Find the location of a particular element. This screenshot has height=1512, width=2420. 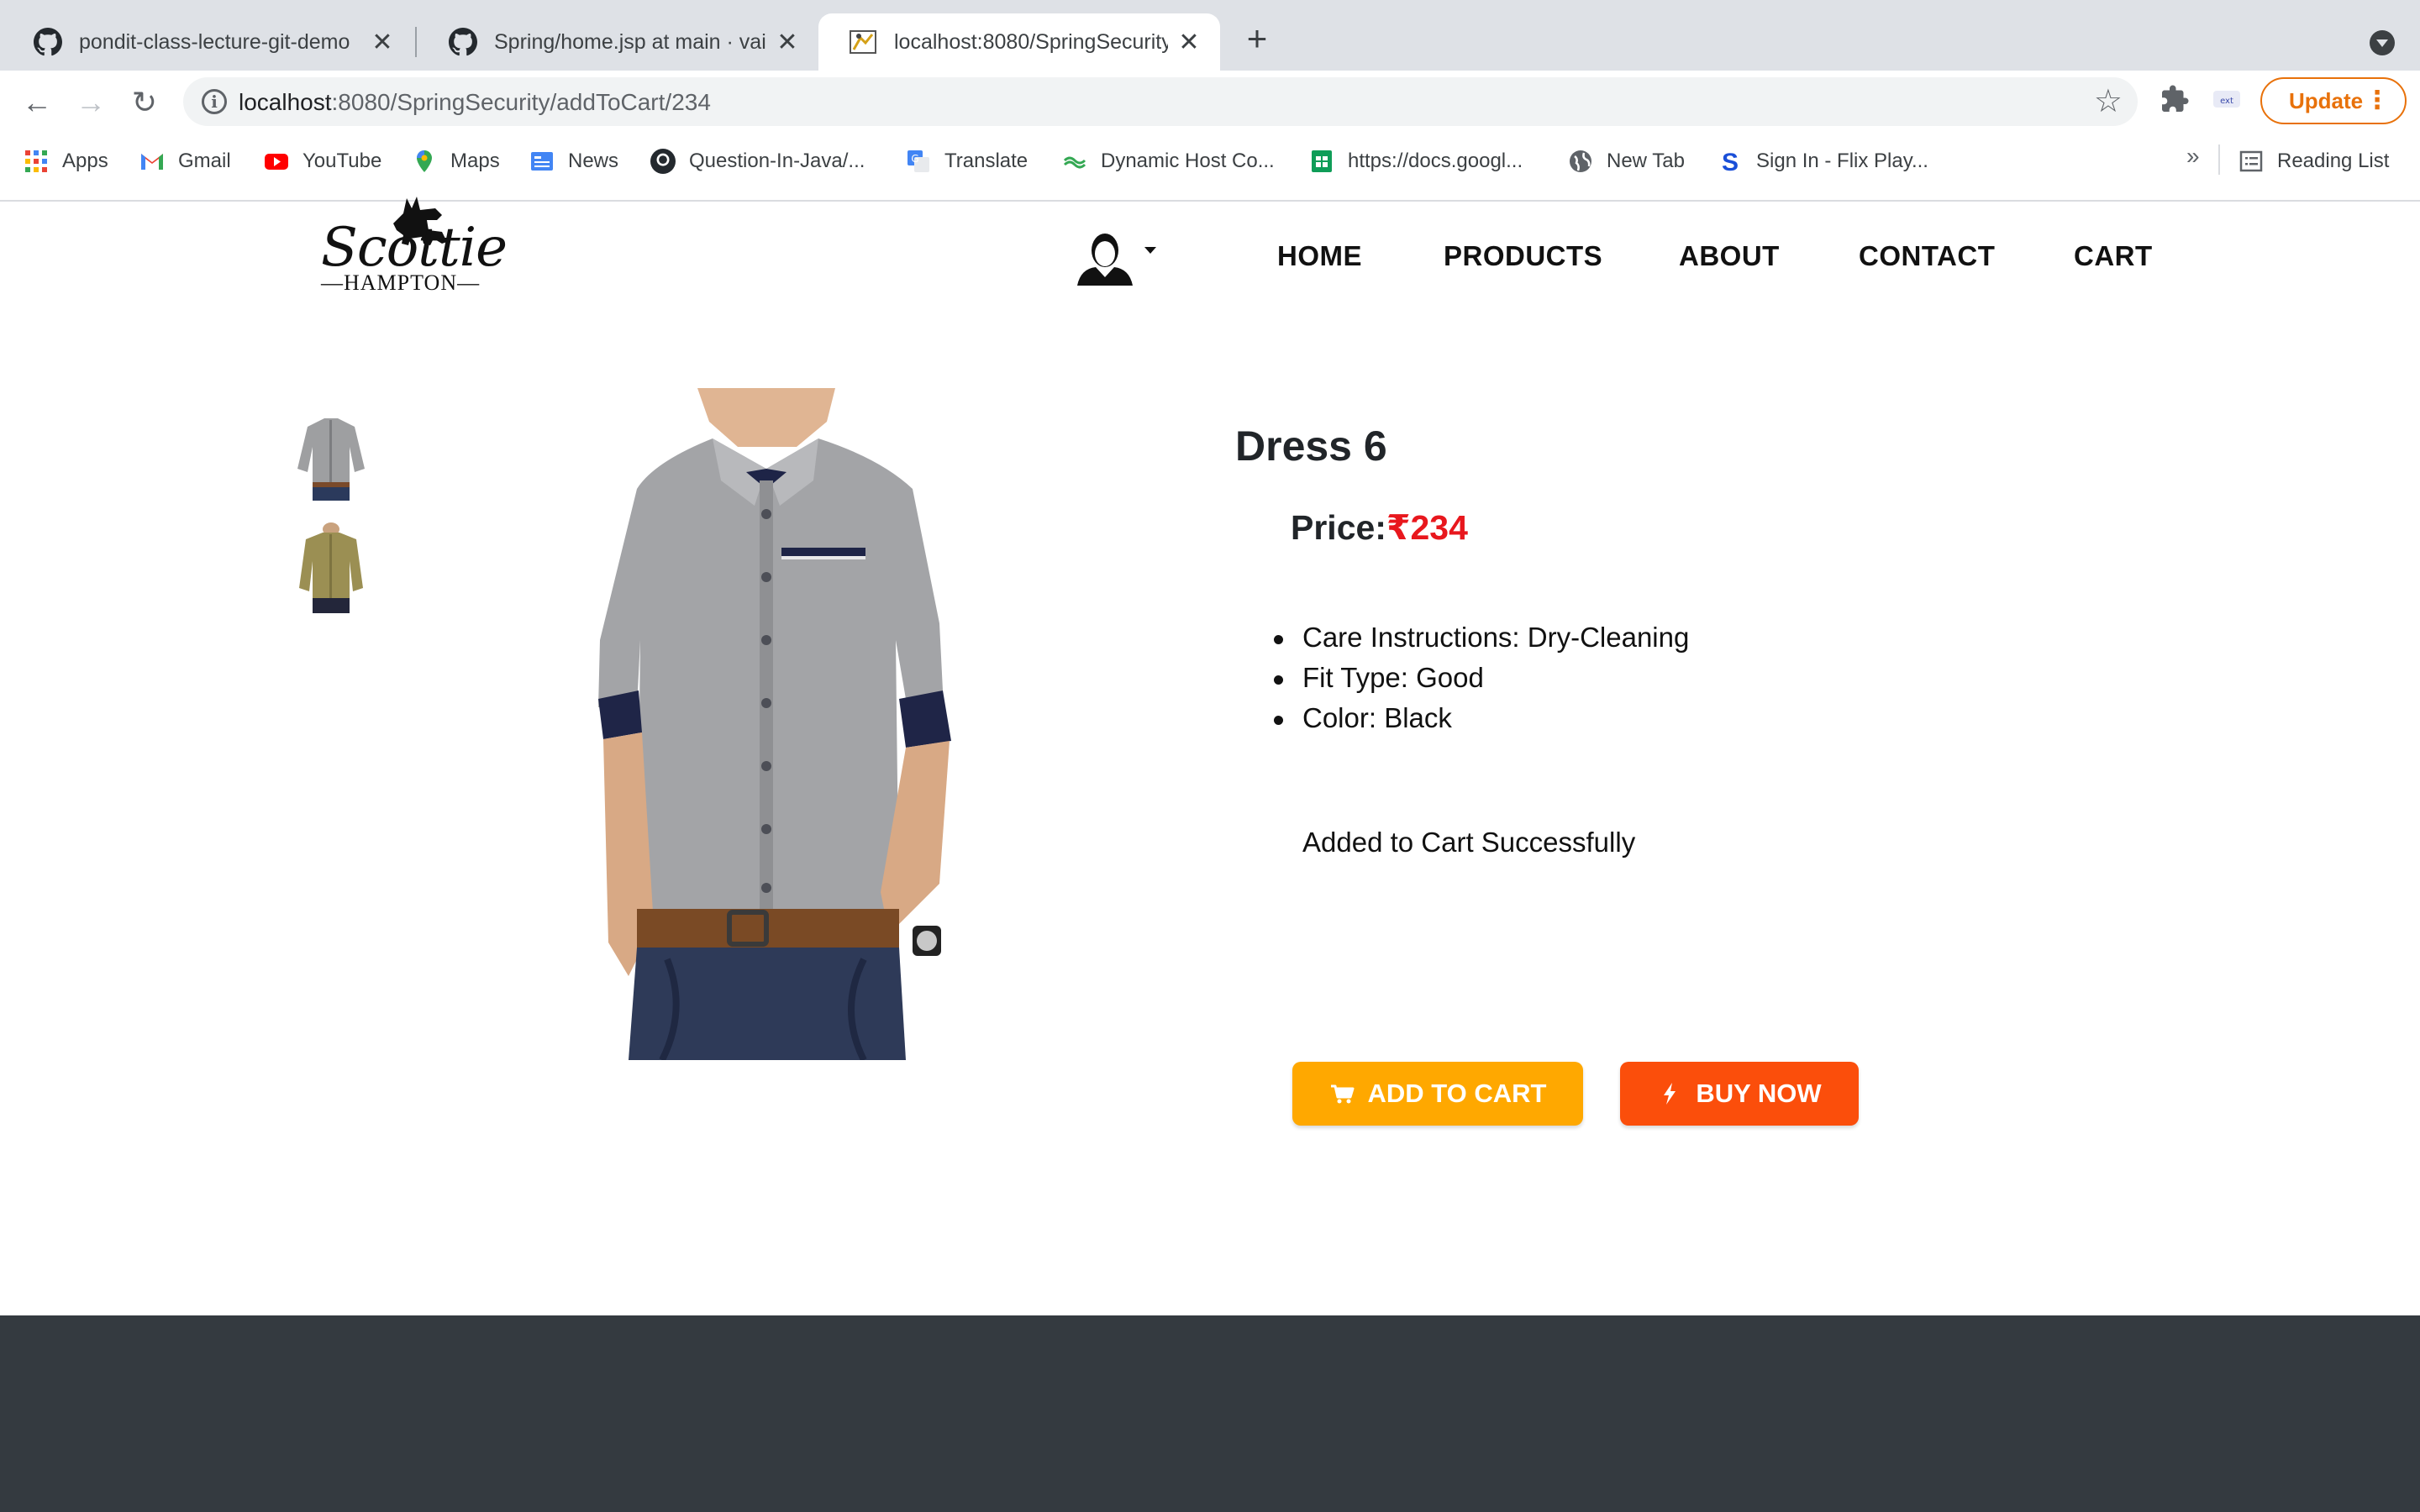

tab-title: localhost:8080/SpringSecurity/ is located at coordinates (1031, 41).